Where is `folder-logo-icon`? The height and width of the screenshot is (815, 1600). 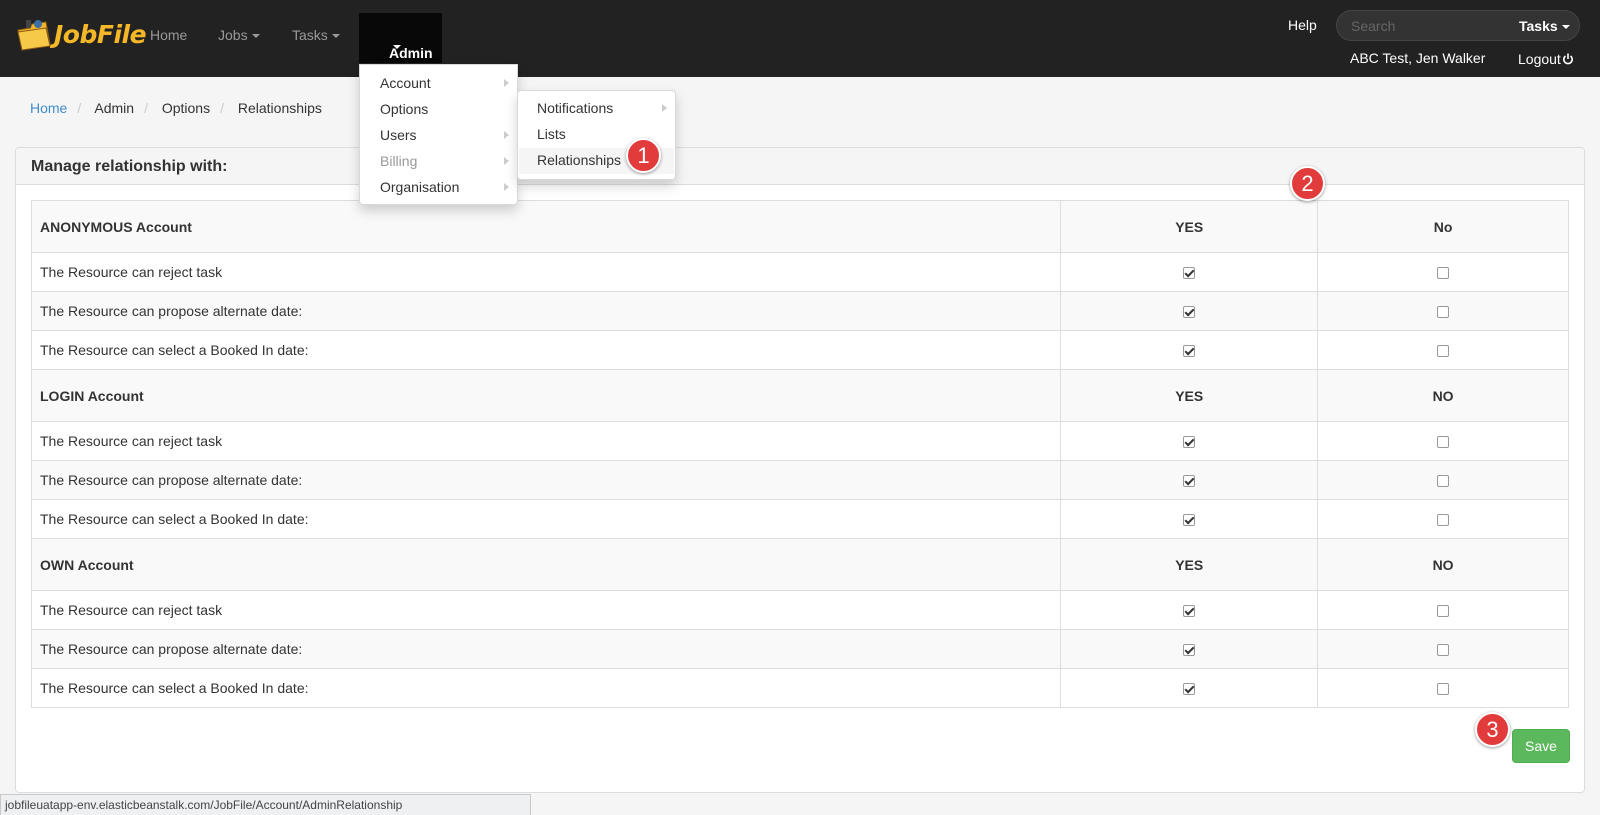 folder-logo-icon is located at coordinates (34, 35).